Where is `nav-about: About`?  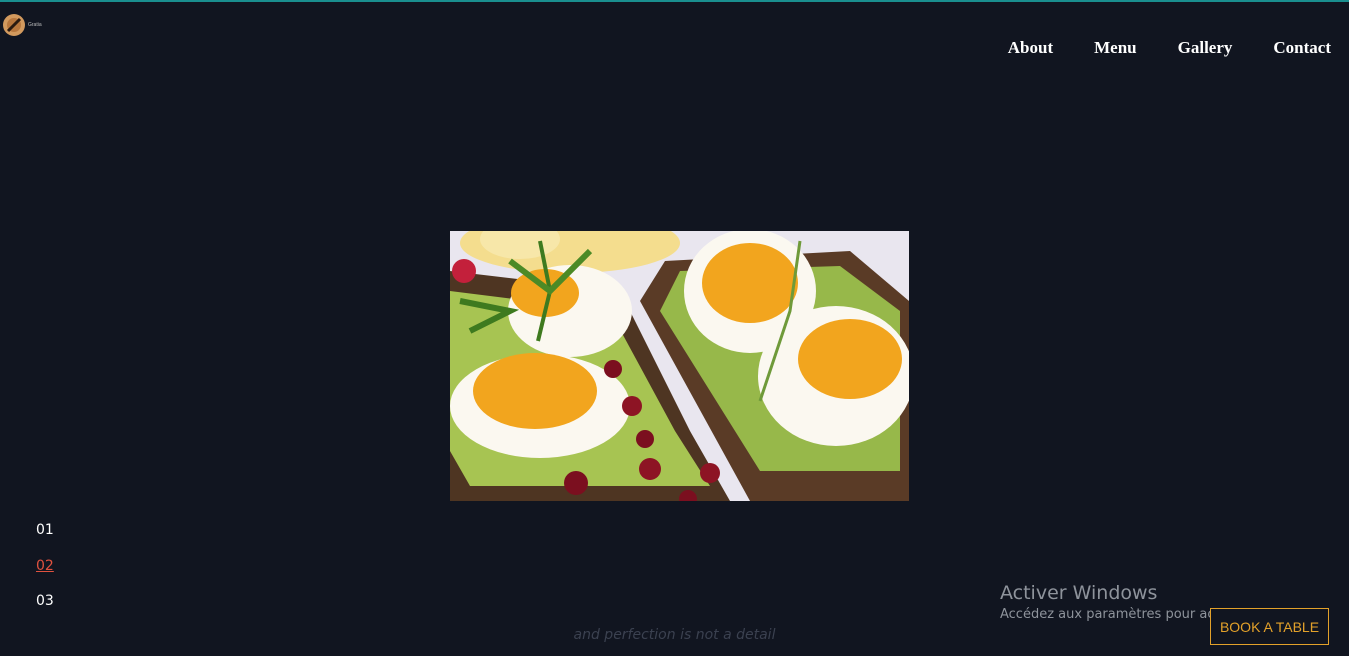
nav-about: About is located at coordinates (1030, 48).